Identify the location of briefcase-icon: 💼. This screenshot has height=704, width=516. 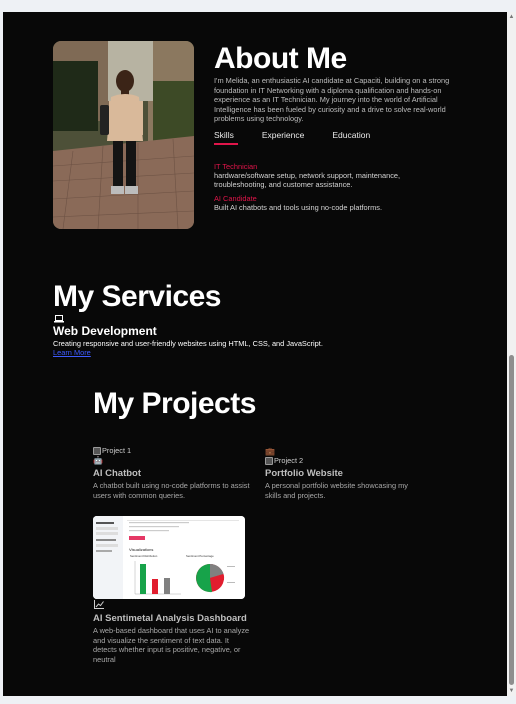
(270, 451).